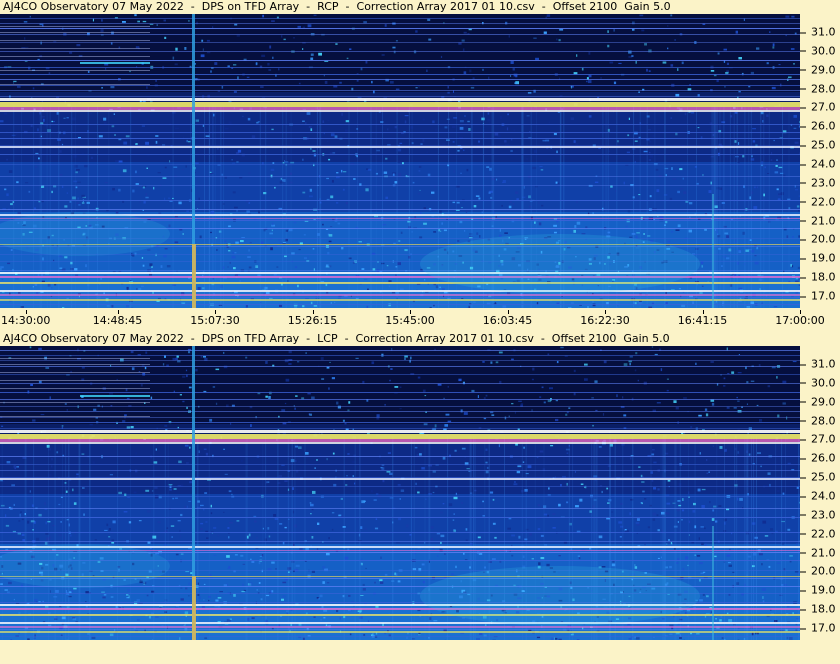 Image resolution: width=840 pixels, height=664 pixels. What do you see at coordinates (818, 50) in the screenshot?
I see `frequency-tick-label: 30.0` at bounding box center [818, 50].